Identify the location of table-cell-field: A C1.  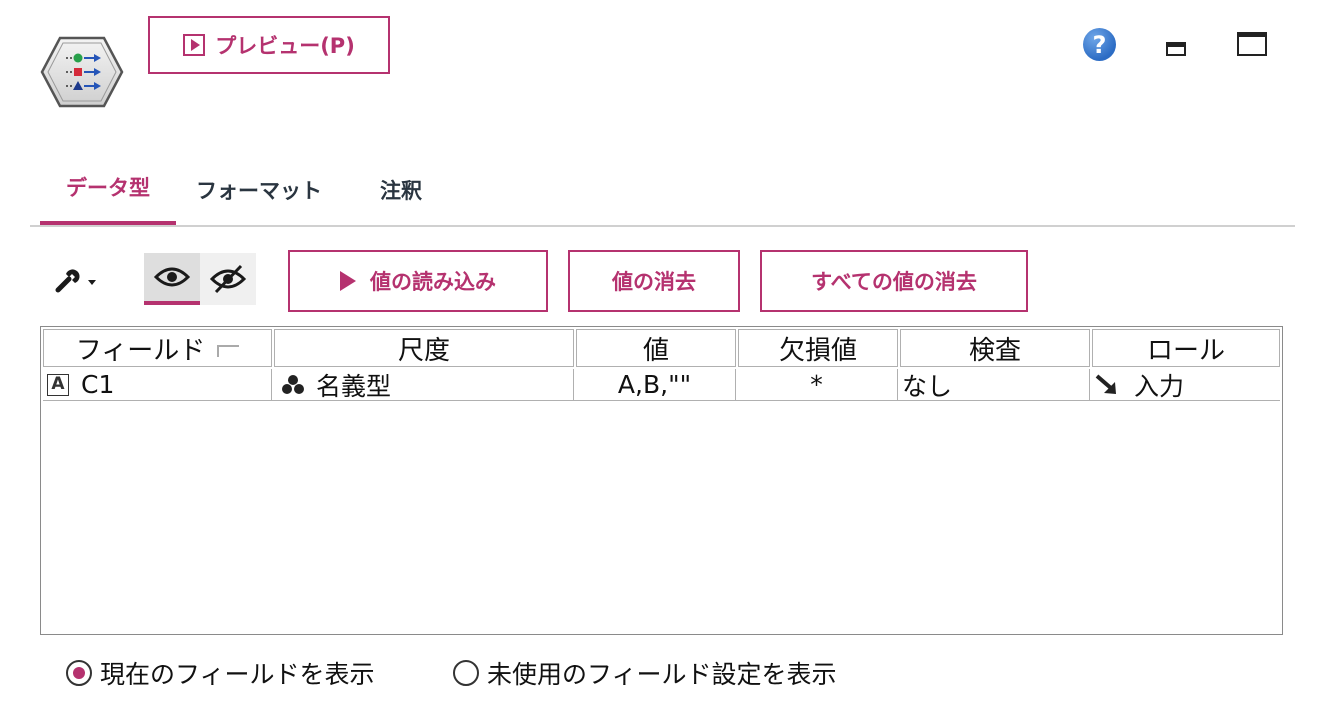
(157, 385).